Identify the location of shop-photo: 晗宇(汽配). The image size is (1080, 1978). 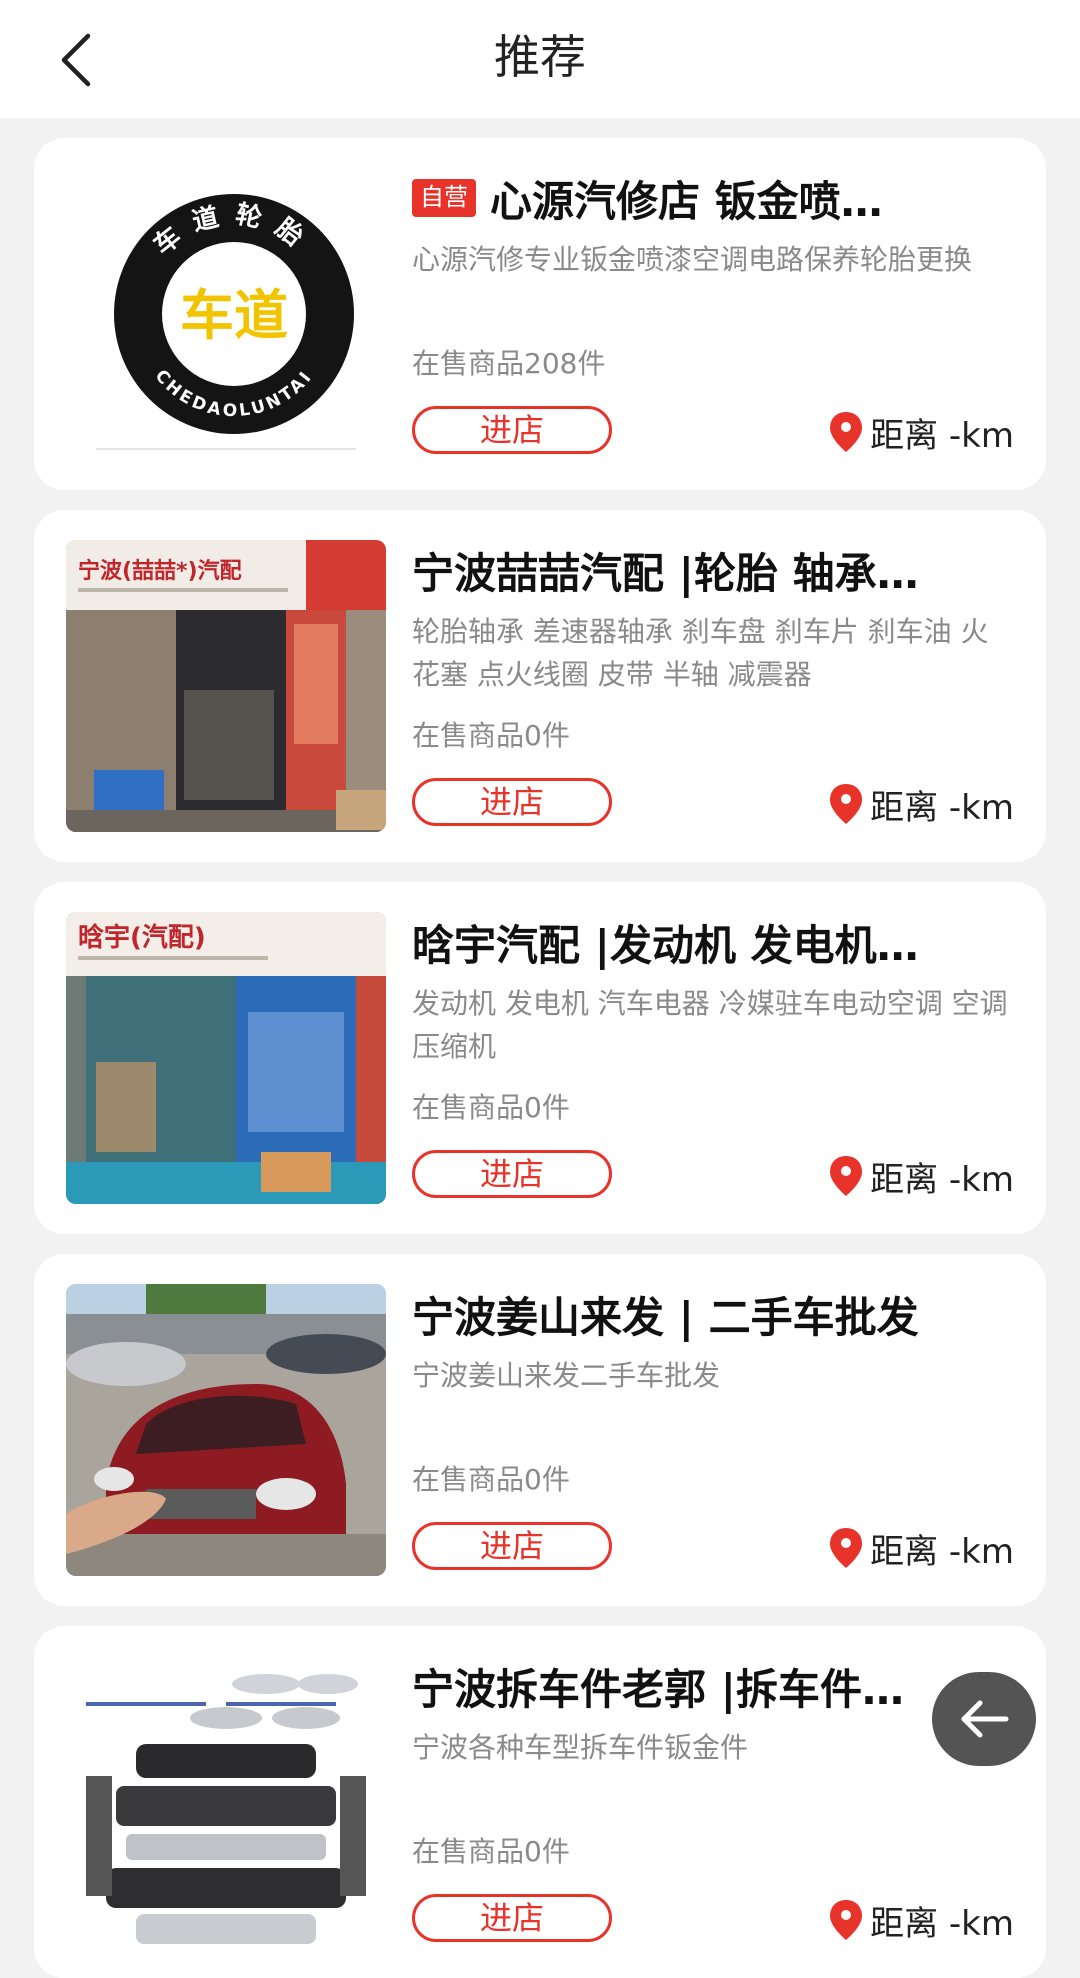
(226, 1058).